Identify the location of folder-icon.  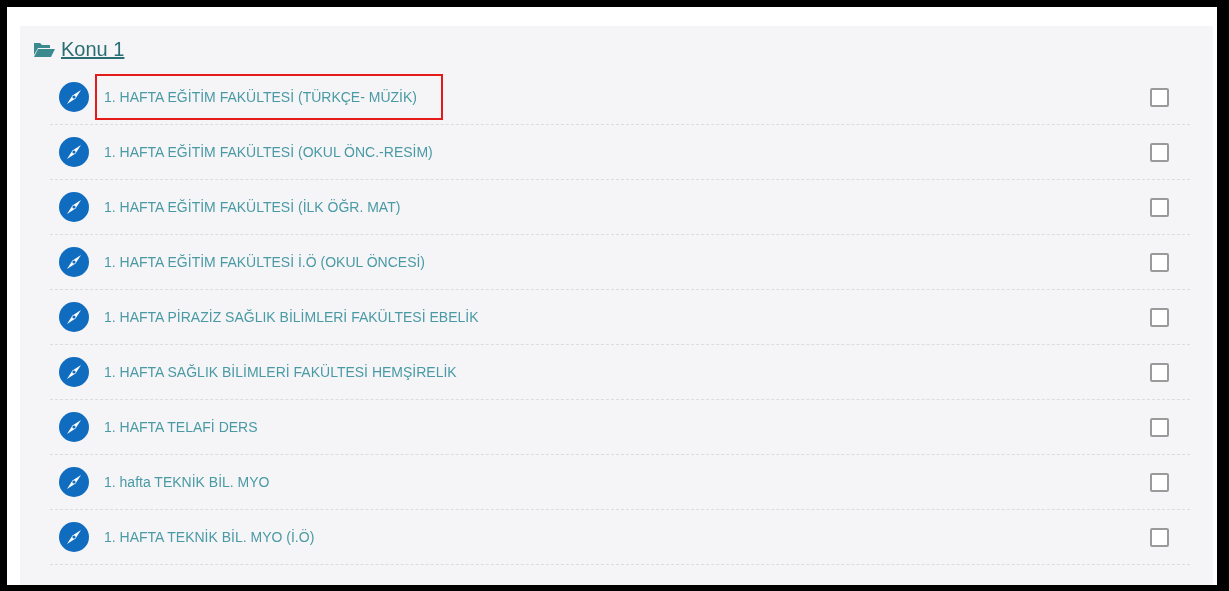
(44, 49).